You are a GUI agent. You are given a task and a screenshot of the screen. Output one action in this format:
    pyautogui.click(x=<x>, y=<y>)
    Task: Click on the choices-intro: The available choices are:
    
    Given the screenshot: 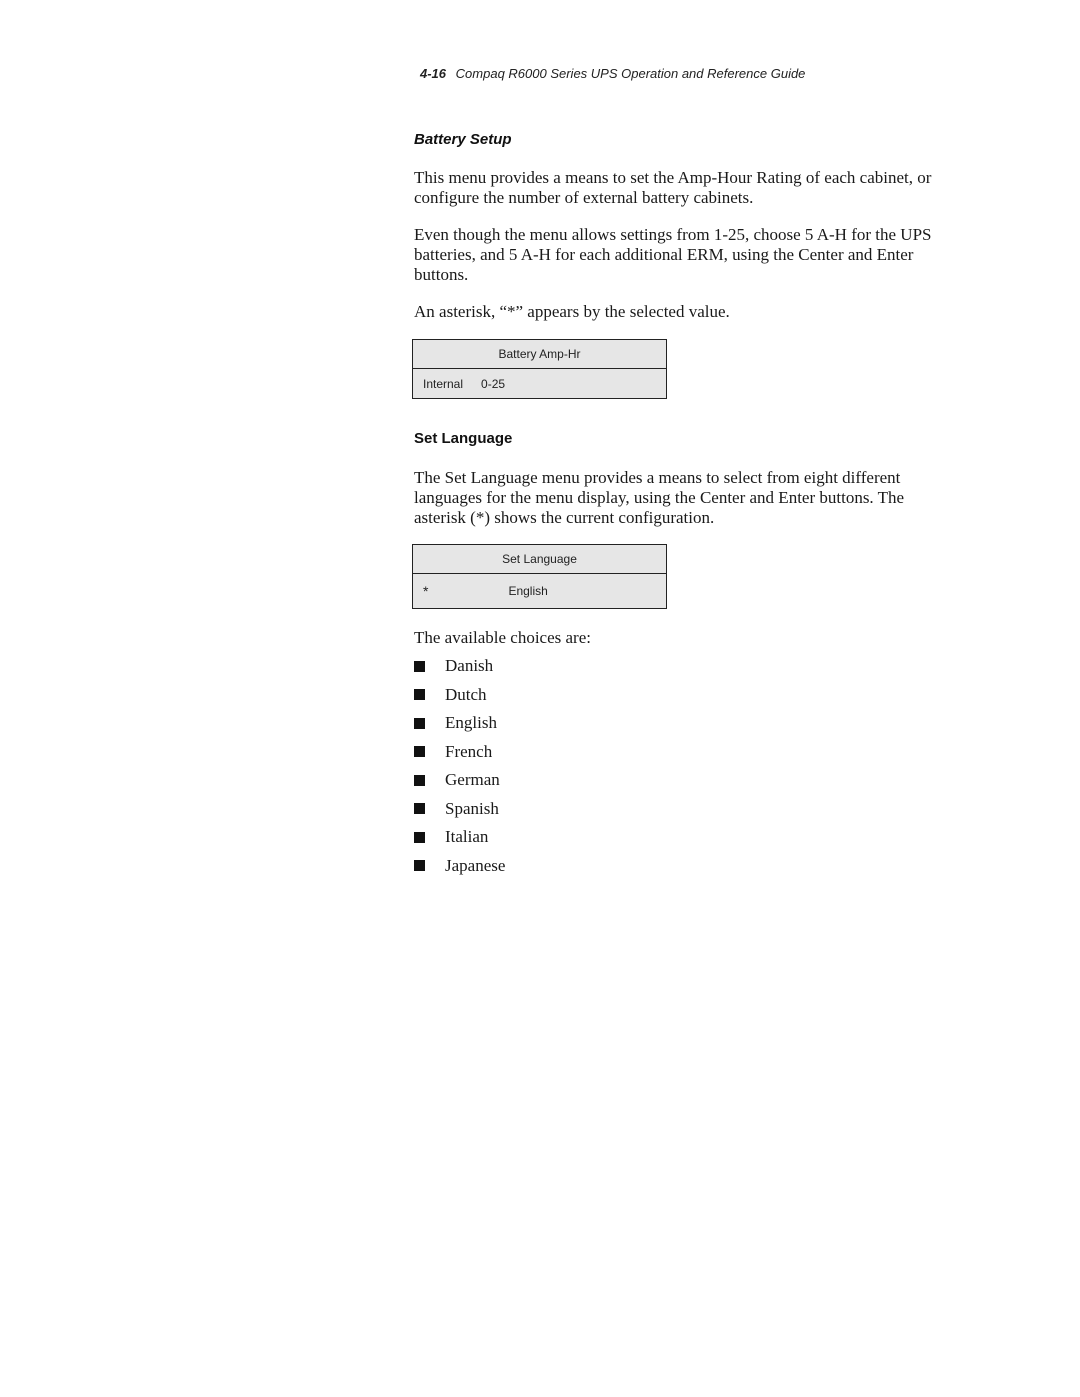 What is the action you would take?
    pyautogui.click(x=502, y=637)
    